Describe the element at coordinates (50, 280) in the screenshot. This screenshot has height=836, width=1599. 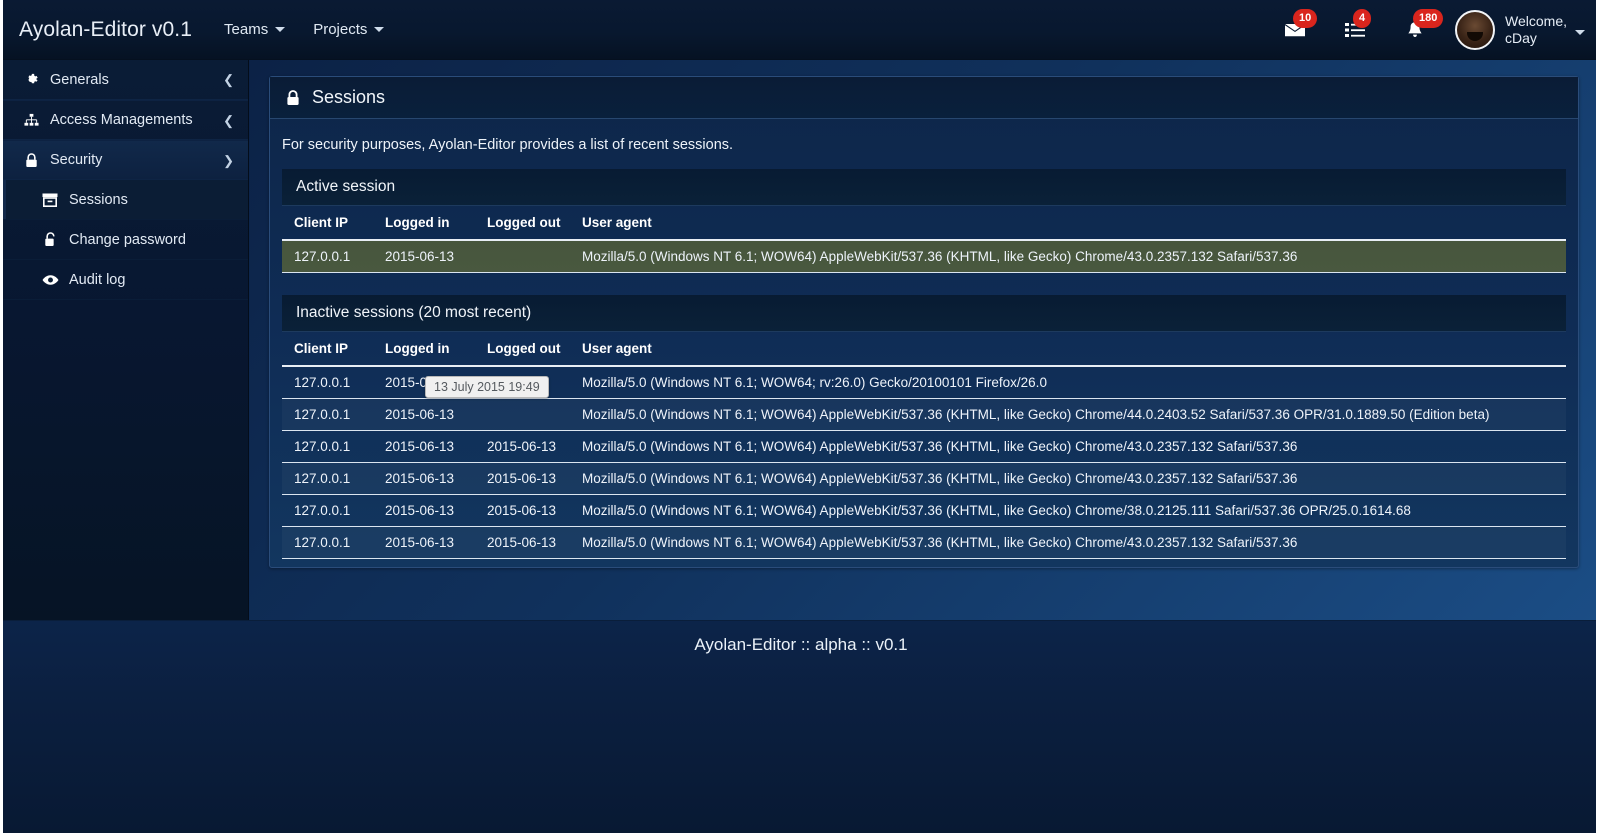
I see `eye-icon` at that location.